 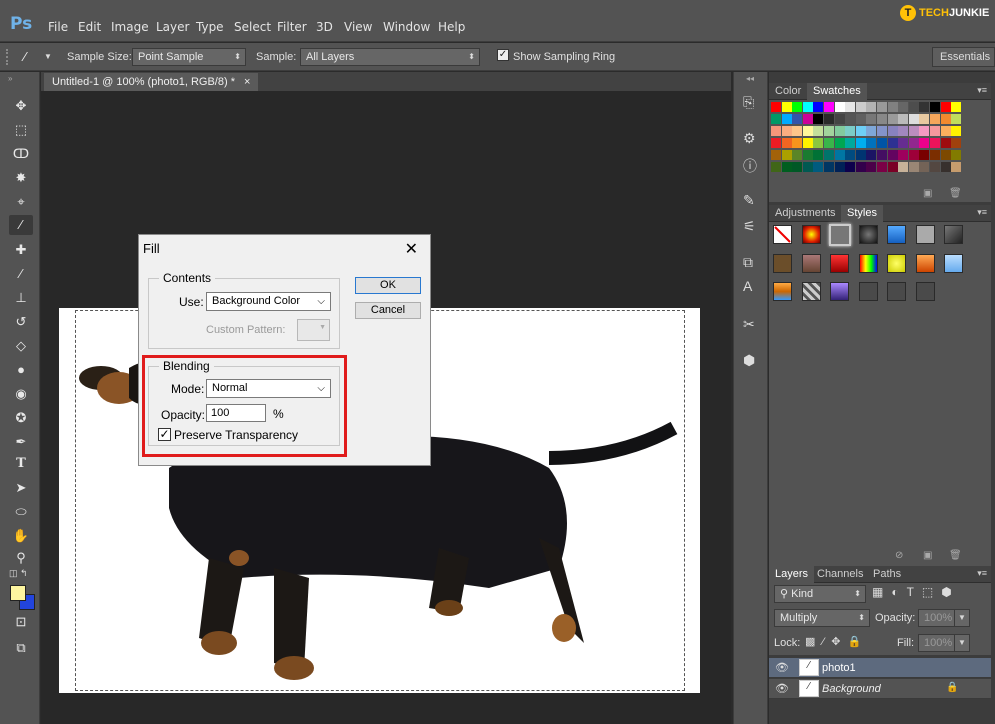 What do you see at coordinates (247, 82) in the screenshot?
I see `close-tab-icon: ×` at bounding box center [247, 82].